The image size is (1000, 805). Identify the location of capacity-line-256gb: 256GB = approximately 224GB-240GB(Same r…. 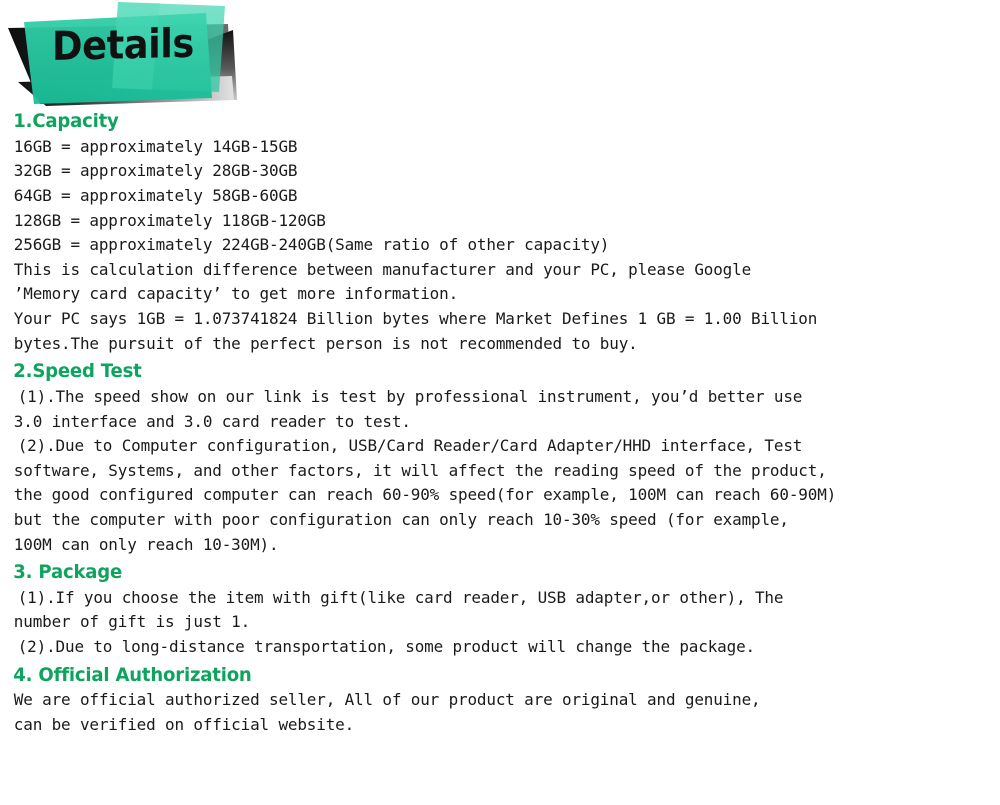
(311, 245).